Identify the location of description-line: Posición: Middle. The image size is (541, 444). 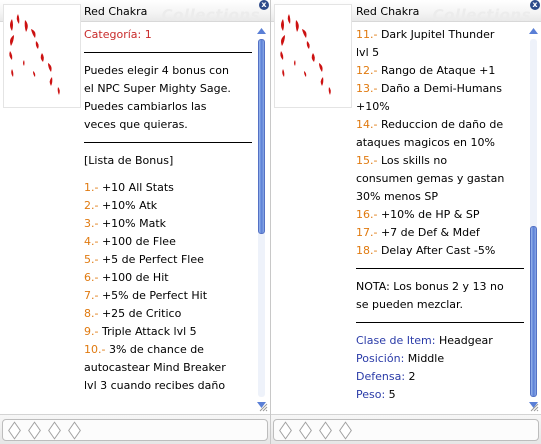
(440, 359).